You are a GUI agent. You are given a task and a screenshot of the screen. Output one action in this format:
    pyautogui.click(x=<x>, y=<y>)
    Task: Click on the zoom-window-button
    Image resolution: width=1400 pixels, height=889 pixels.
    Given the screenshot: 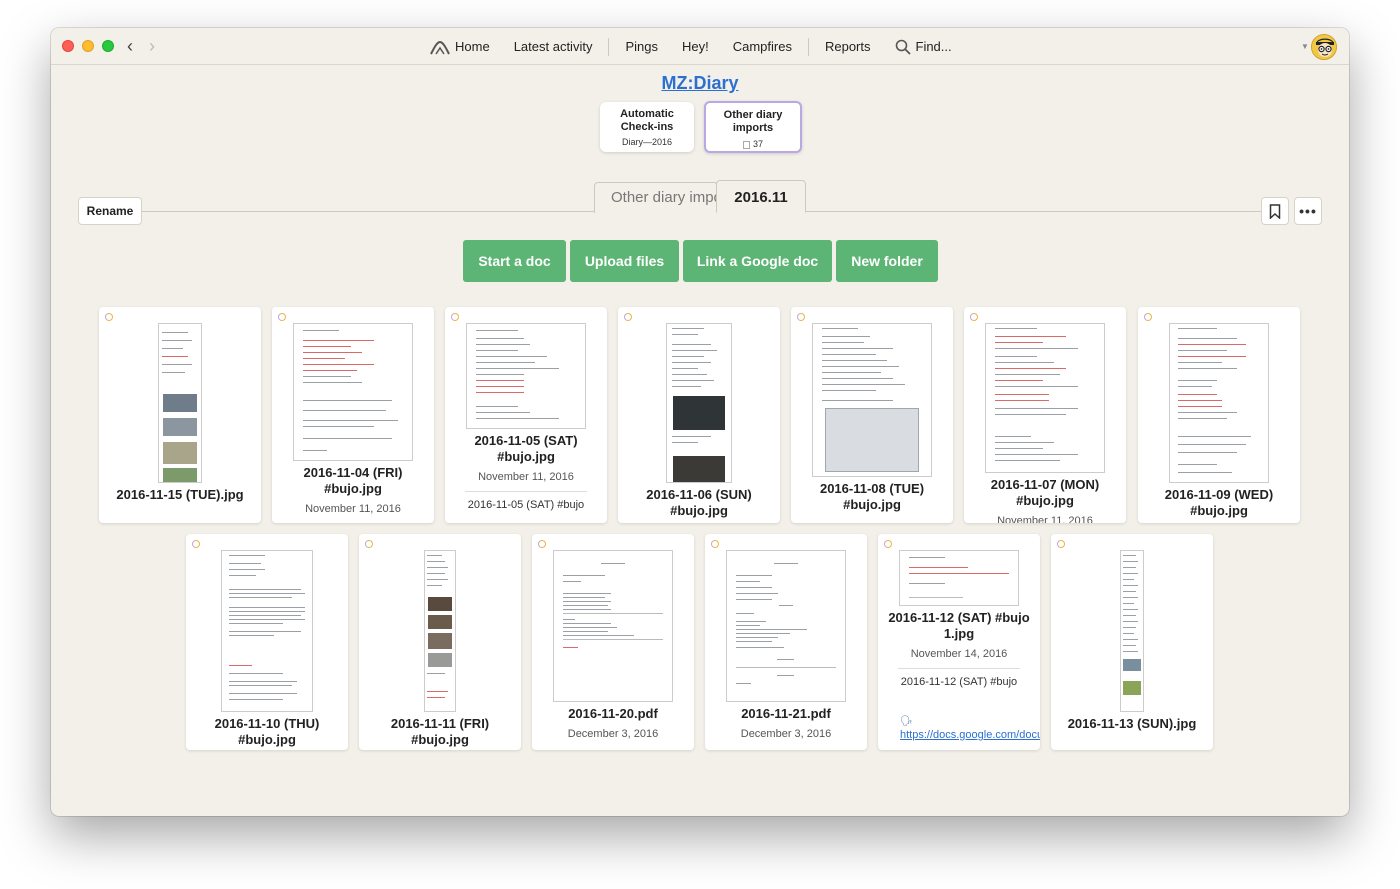 What is the action you would take?
    pyautogui.click(x=108, y=46)
    